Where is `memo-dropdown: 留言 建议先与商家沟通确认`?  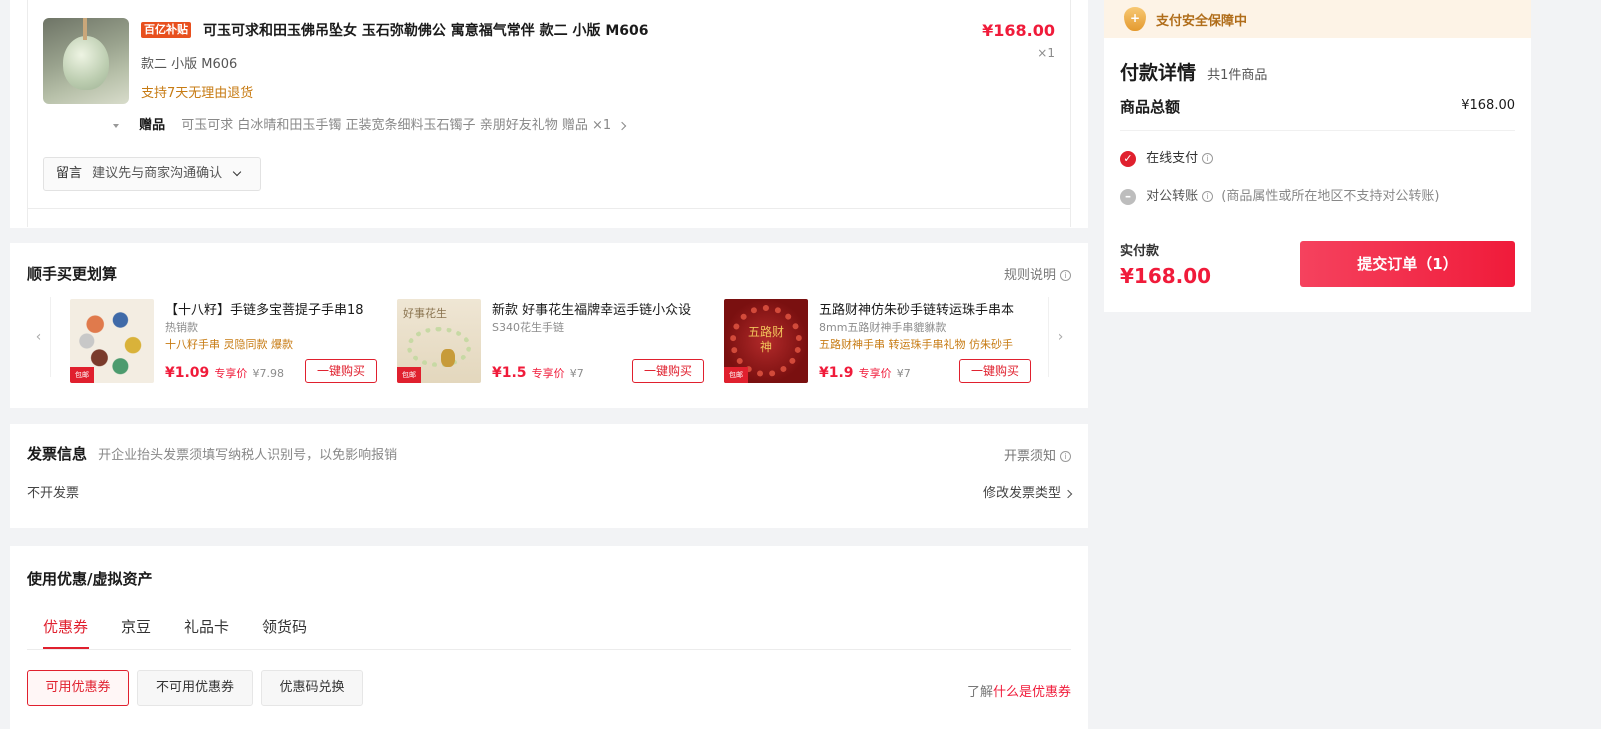
memo-dropdown: 留言 建议先与商家沟通确认 is located at coordinates (152, 174).